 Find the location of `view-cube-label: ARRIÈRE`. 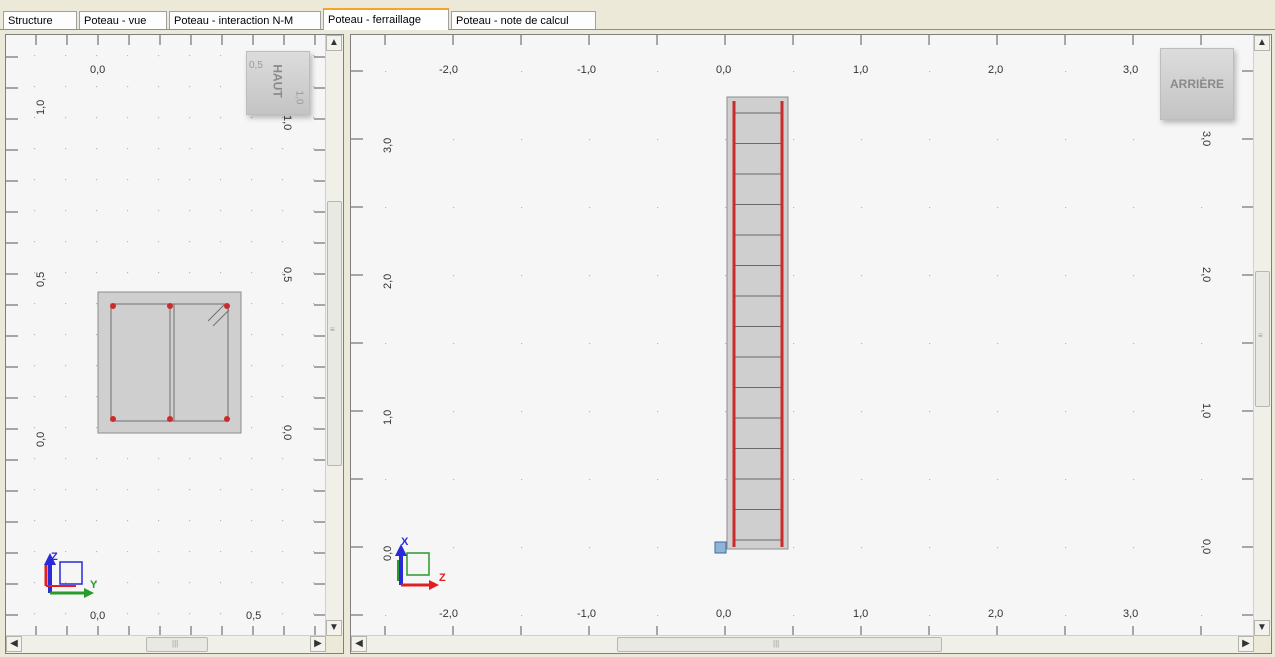

view-cube-label: ARRIÈRE is located at coordinates (1196, 84).